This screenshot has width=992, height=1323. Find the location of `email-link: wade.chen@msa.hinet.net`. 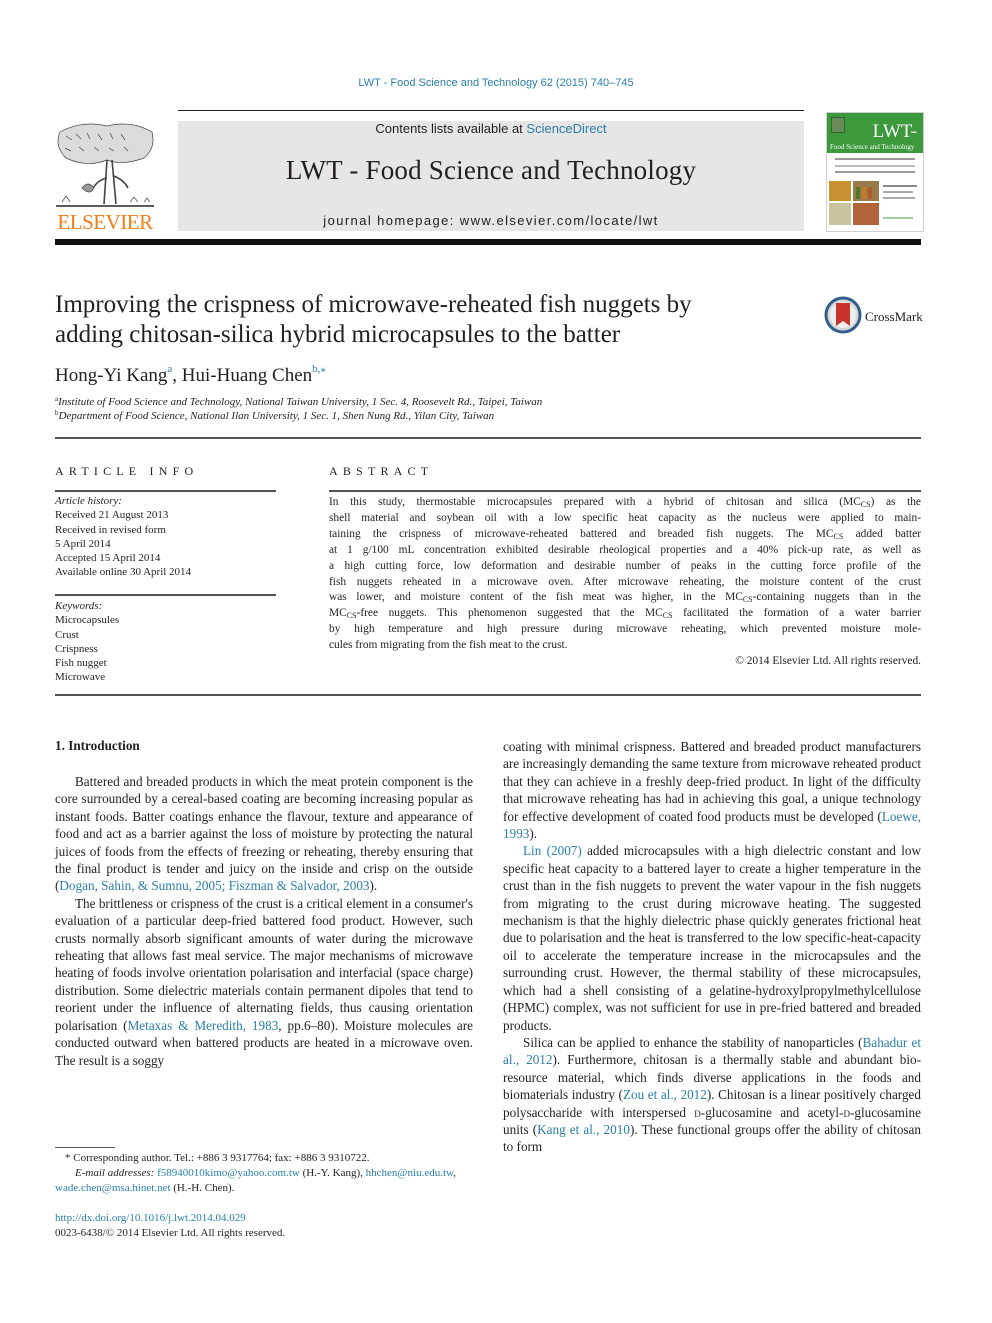

email-link: wade.chen@msa.hinet.net is located at coordinates (113, 1188).